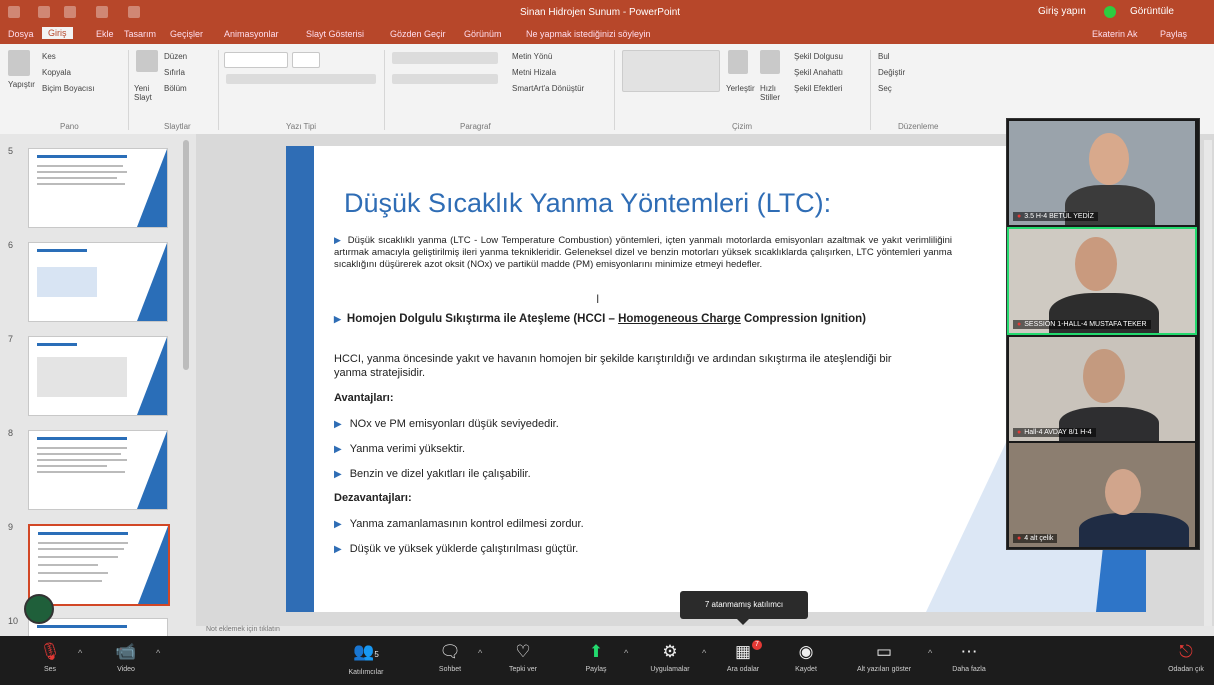  Describe the element at coordinates (596, 651) in the screenshot. I see `share-screen-icon: ⬆` at that location.